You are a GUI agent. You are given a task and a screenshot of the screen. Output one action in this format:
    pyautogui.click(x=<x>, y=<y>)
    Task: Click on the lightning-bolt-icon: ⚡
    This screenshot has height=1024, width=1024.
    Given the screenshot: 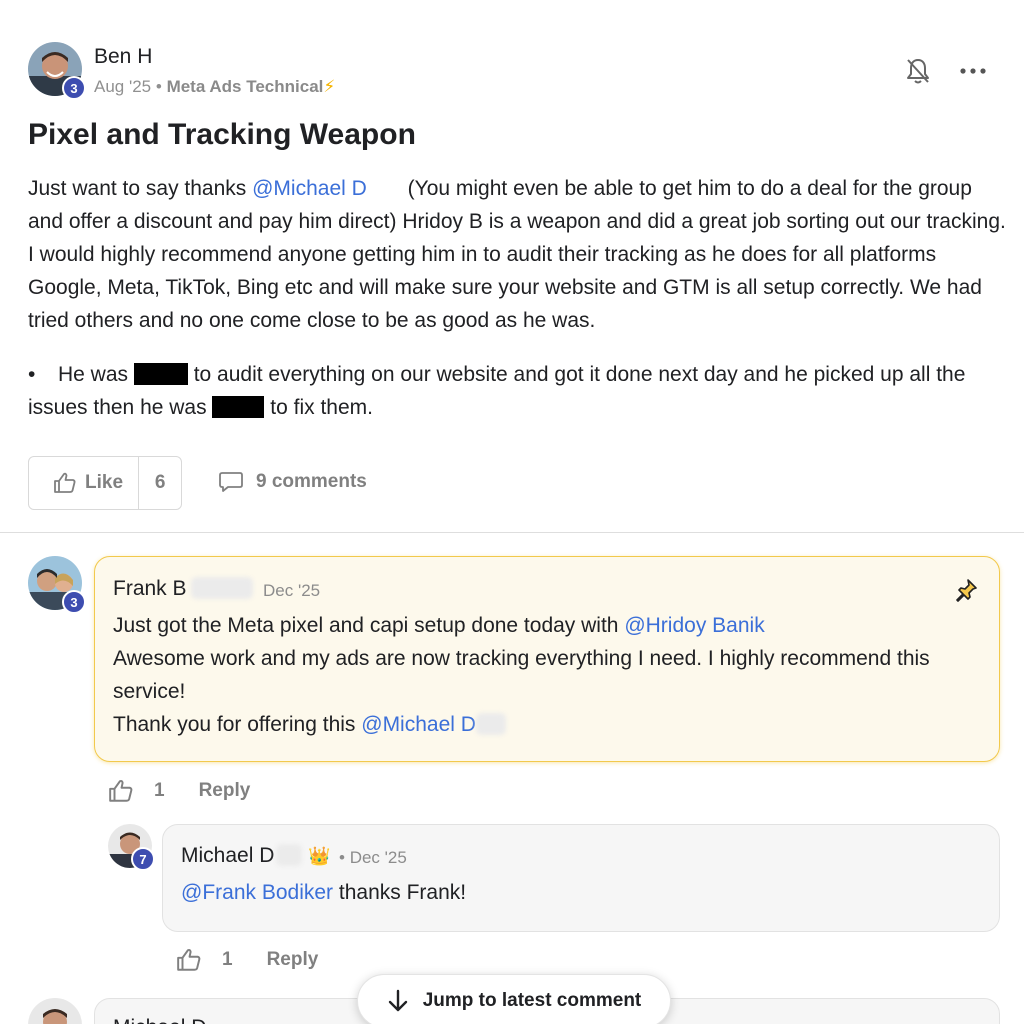 What is the action you would take?
    pyautogui.click(x=329, y=86)
    